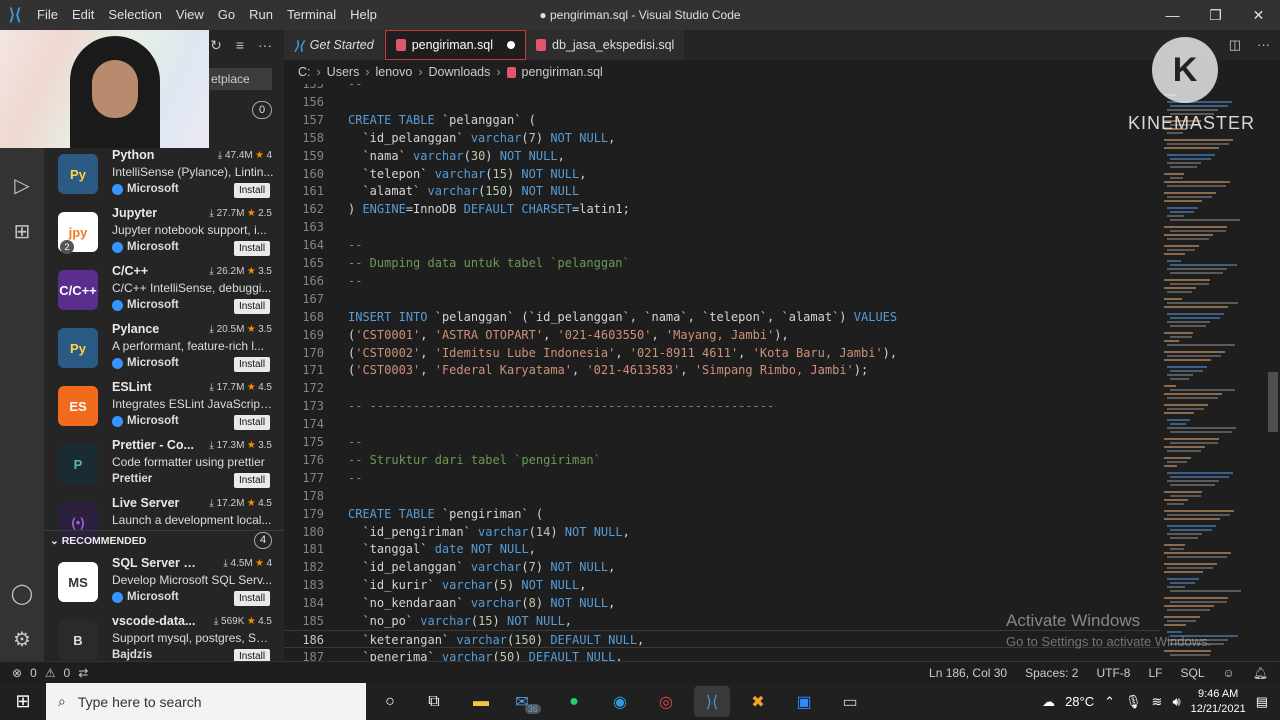  Describe the element at coordinates (562, 72) in the screenshot. I see `breadcrumb-item: pengiriman.sql` at that location.